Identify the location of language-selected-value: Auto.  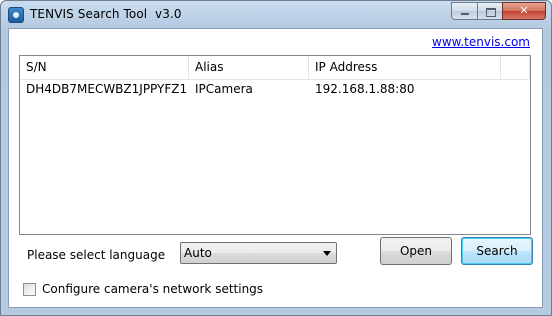
(198, 253).